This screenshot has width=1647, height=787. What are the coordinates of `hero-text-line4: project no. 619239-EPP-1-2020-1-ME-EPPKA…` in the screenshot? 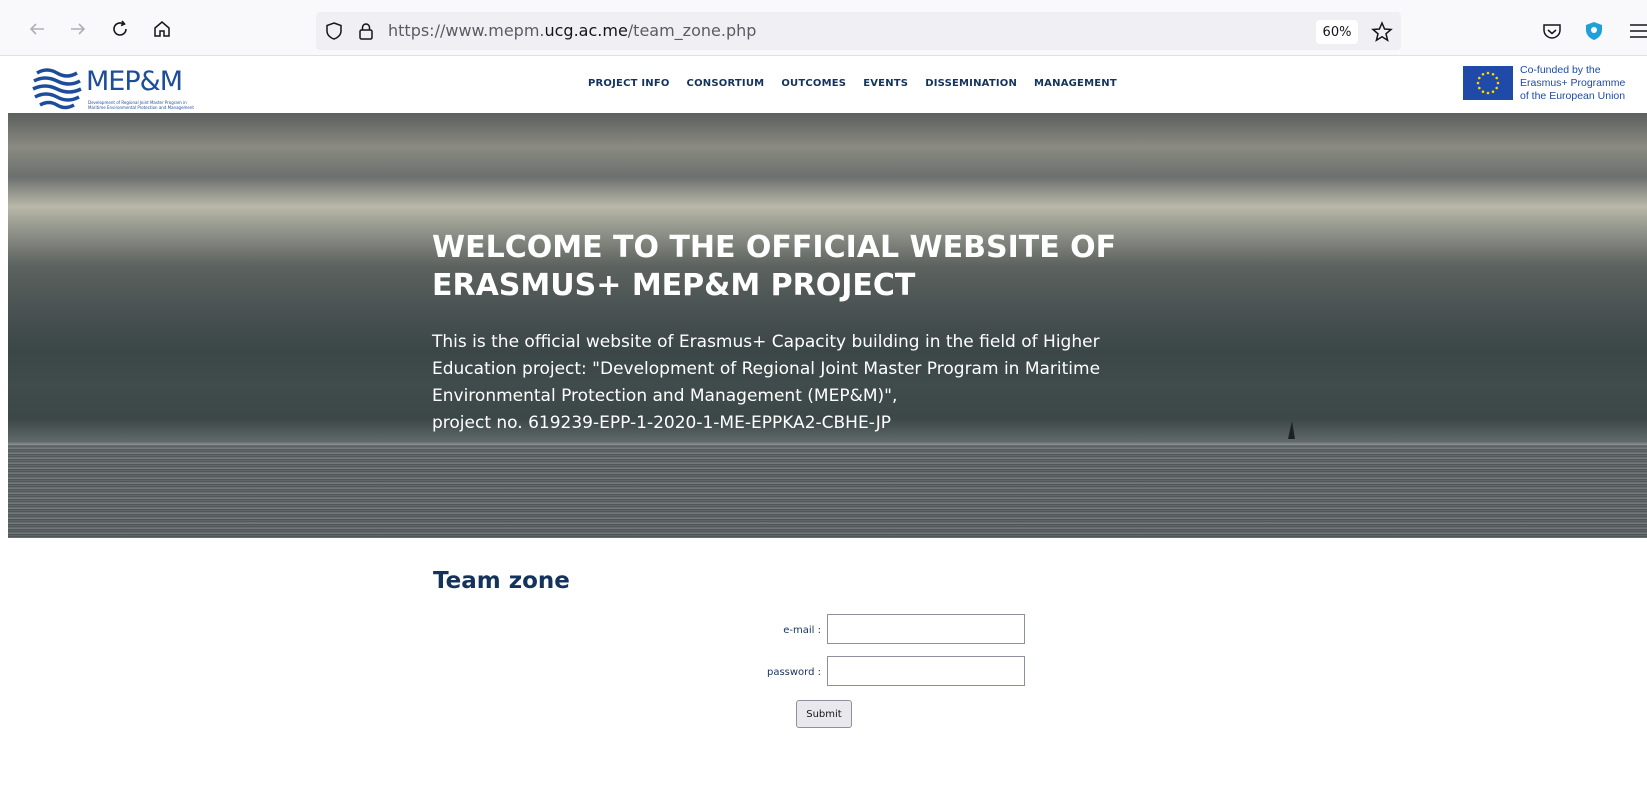 It's located at (662, 423).